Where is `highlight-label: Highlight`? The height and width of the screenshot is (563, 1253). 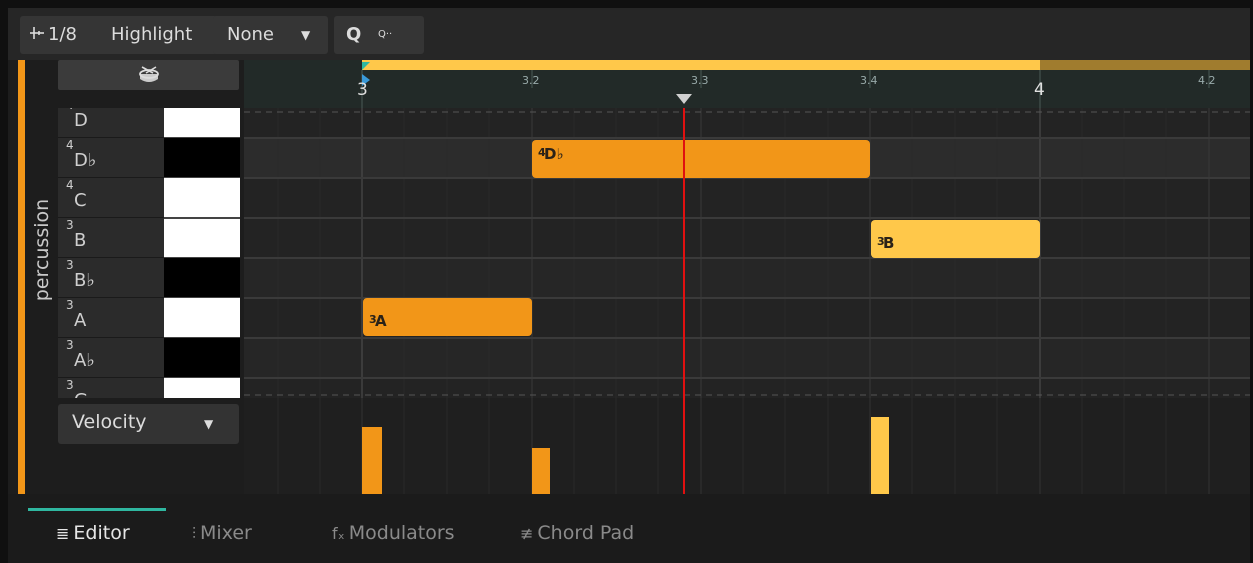 highlight-label: Highlight is located at coordinates (152, 34).